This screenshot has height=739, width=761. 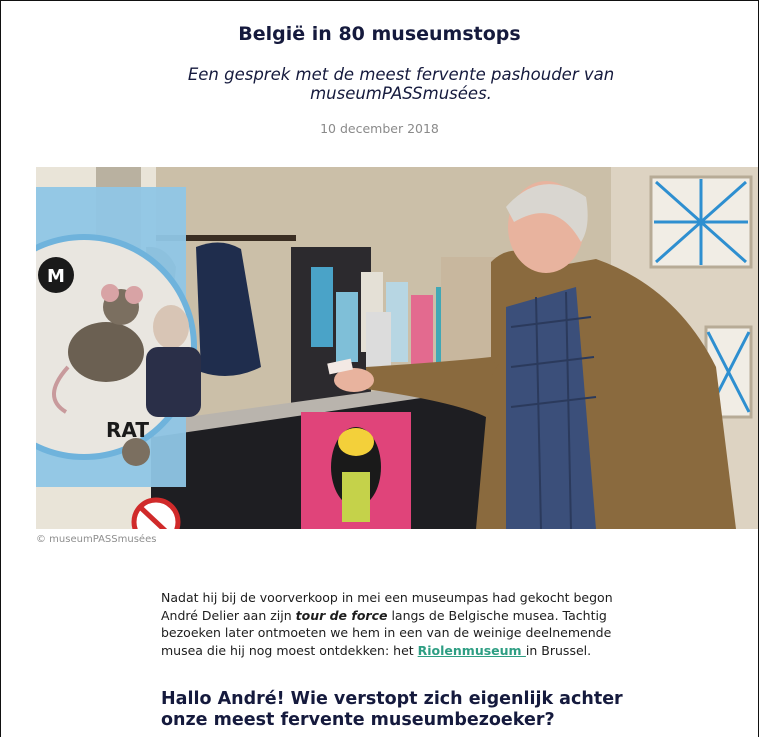 What do you see at coordinates (379, 128) in the screenshot?
I see `publication-date: 10 december 2018` at bounding box center [379, 128].